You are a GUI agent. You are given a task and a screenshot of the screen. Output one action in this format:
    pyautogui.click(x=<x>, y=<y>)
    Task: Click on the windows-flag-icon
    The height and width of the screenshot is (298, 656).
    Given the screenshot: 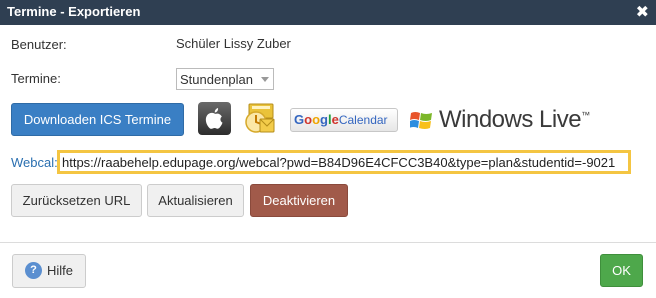 What is the action you would take?
    pyautogui.click(x=421, y=120)
    